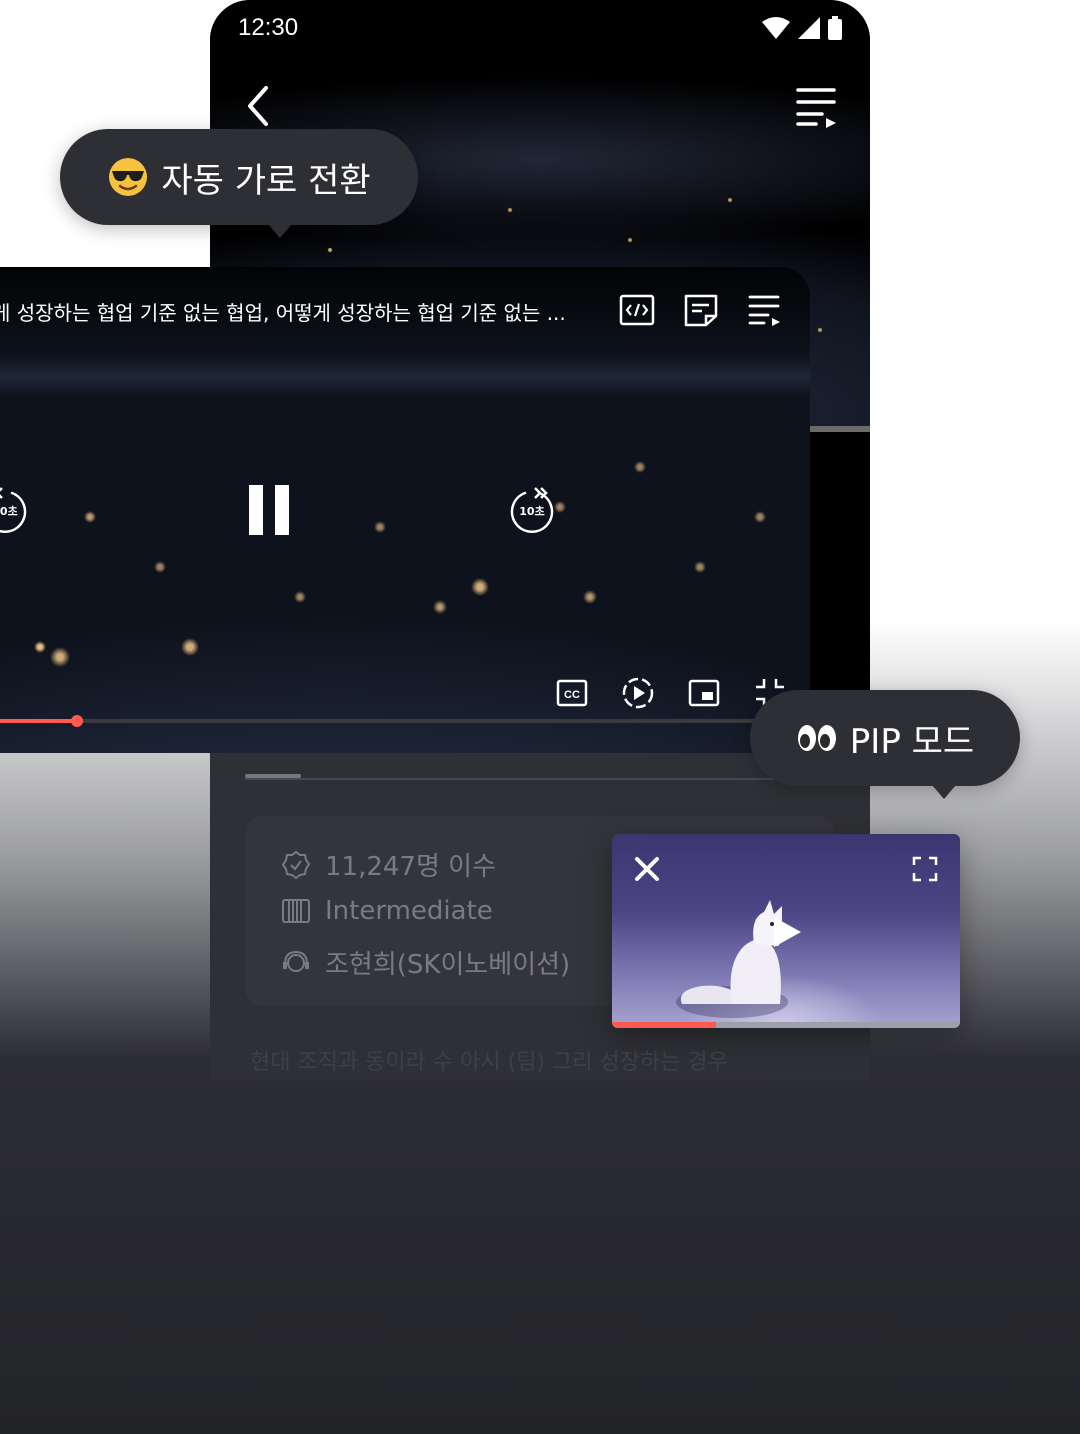 This screenshot has width=1080, height=1434. I want to click on status-time: 12:30, so click(268, 27).